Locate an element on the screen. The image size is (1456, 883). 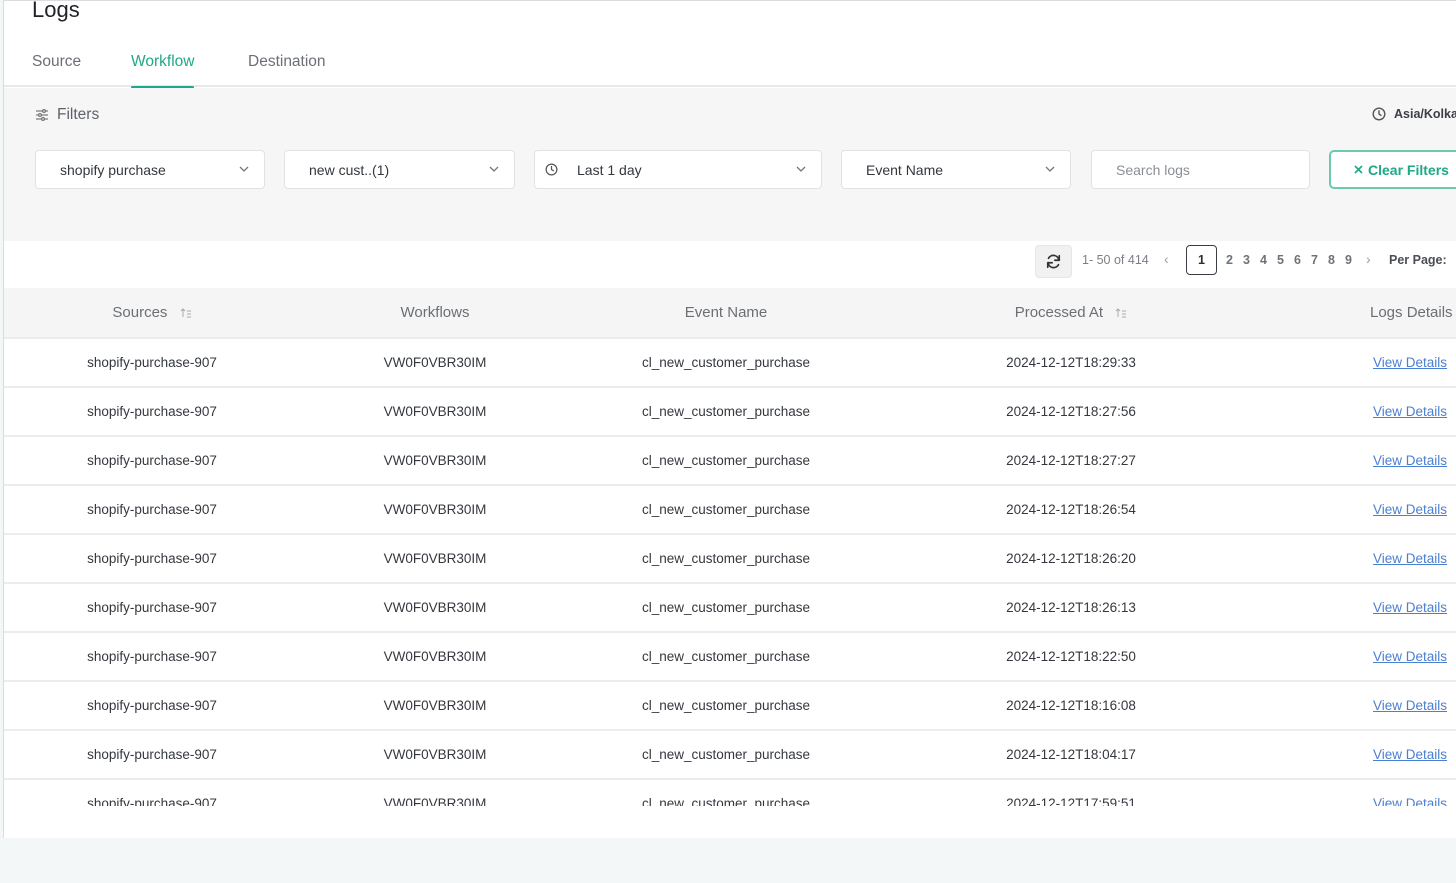
event-name-select: Event Name is located at coordinates (956, 169).